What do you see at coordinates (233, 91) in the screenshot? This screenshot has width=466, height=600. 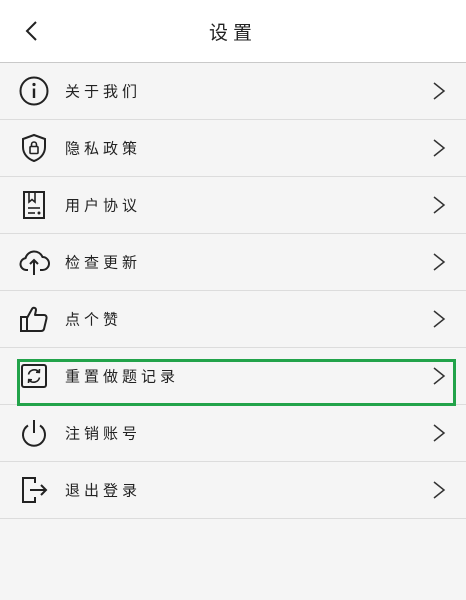 I see `menu-item-about-us: 关于我们` at bounding box center [233, 91].